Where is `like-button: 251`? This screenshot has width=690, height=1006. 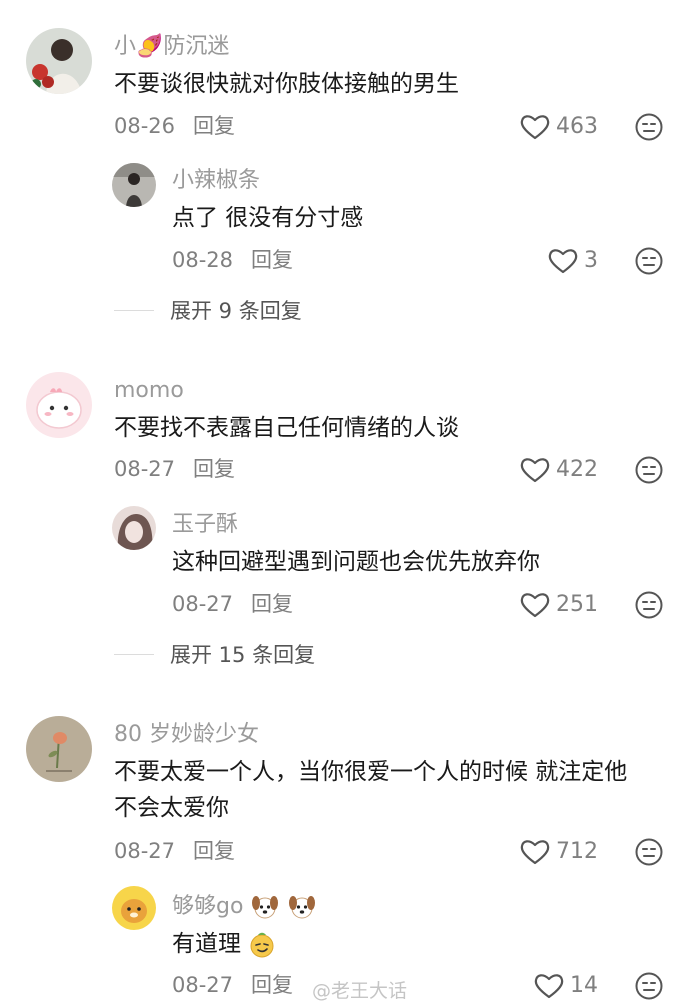 like-button: 251 is located at coordinates (559, 605).